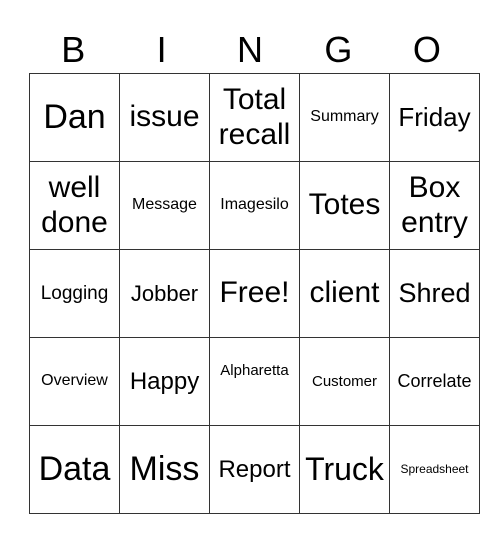  What do you see at coordinates (74, 293) in the screenshot?
I see `bingo-cell: Logging` at bounding box center [74, 293].